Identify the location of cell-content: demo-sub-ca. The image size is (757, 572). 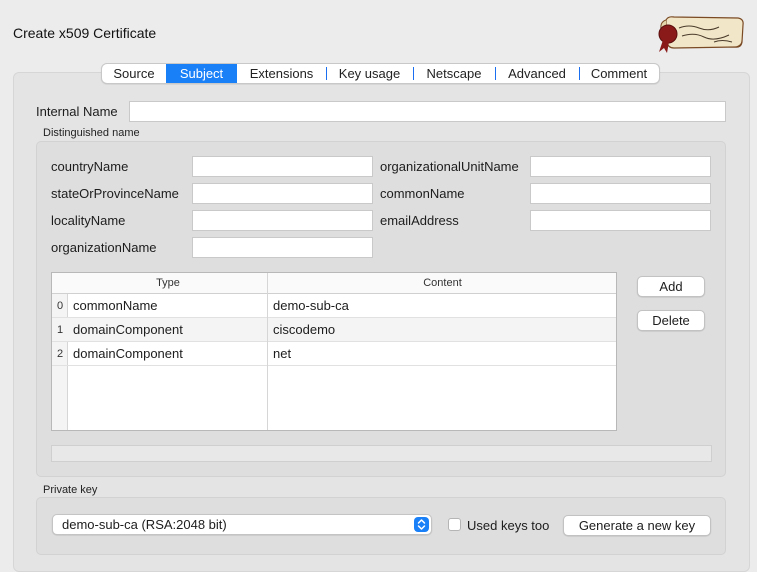
(311, 306).